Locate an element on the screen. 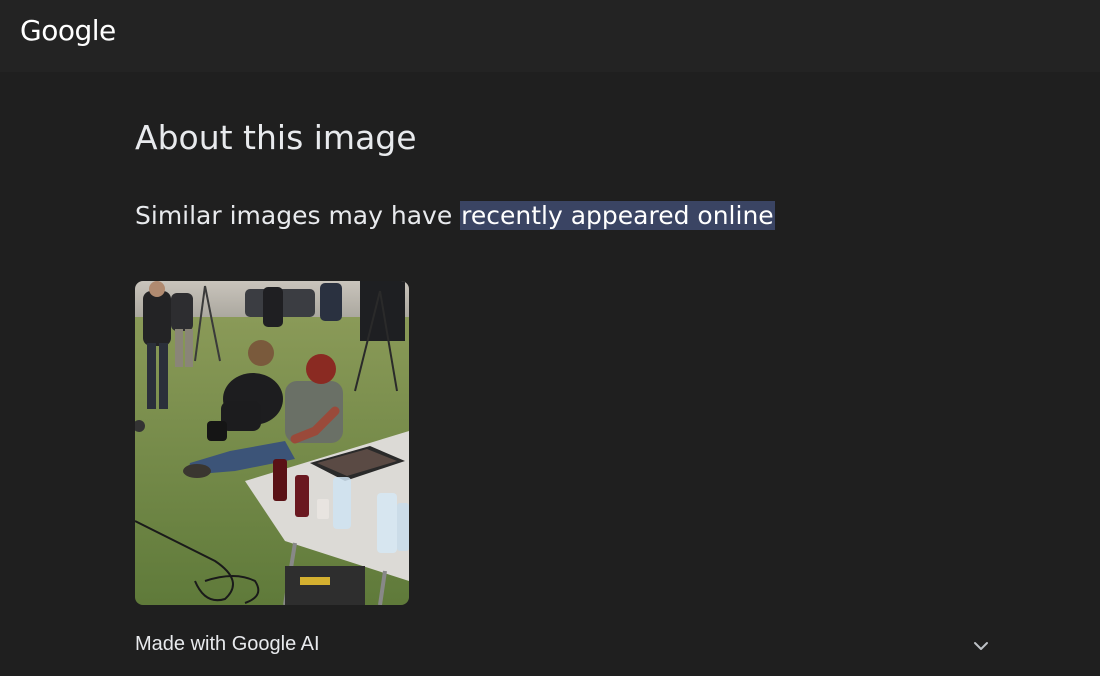 This screenshot has width=1100, height=676. chevron-down-icon is located at coordinates (981, 646).